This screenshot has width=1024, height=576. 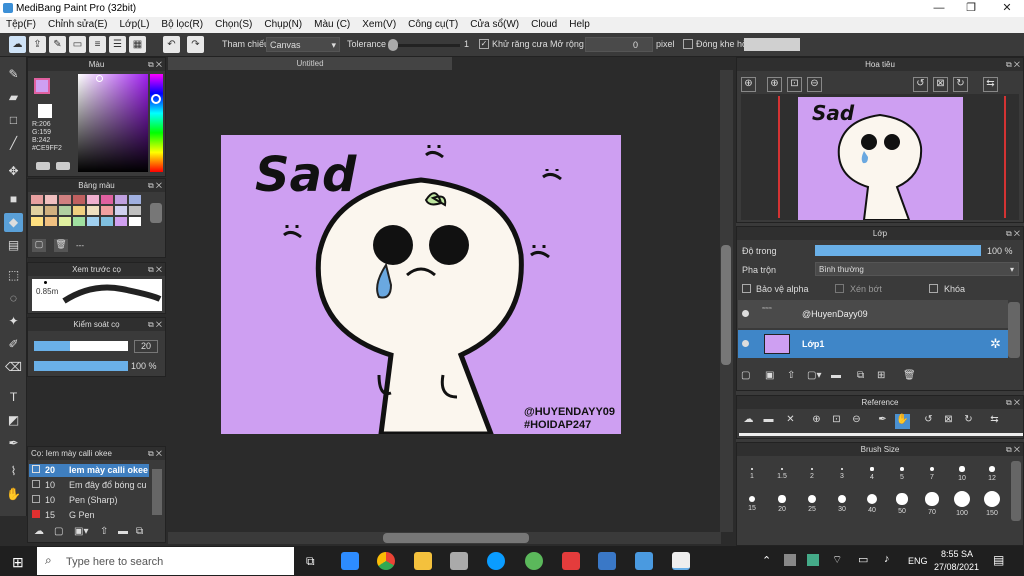 What do you see at coordinates (97, 44) in the screenshot?
I see `doc-icon: ≡` at bounding box center [97, 44].